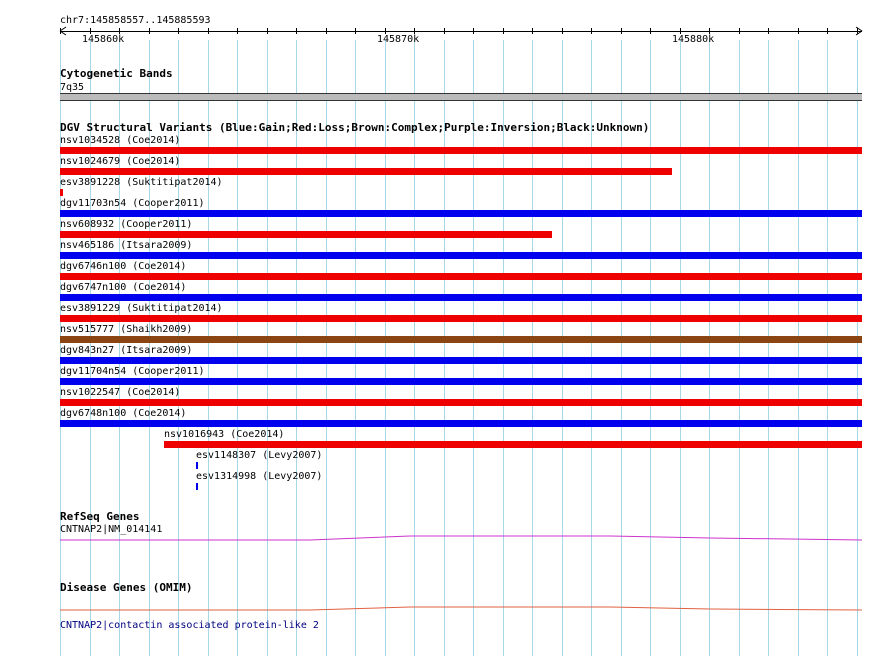 The height and width of the screenshot is (656, 890). Describe the element at coordinates (141, 182) in the screenshot. I see `variant-label: esv3891228 (Suktitipat2014)` at that location.